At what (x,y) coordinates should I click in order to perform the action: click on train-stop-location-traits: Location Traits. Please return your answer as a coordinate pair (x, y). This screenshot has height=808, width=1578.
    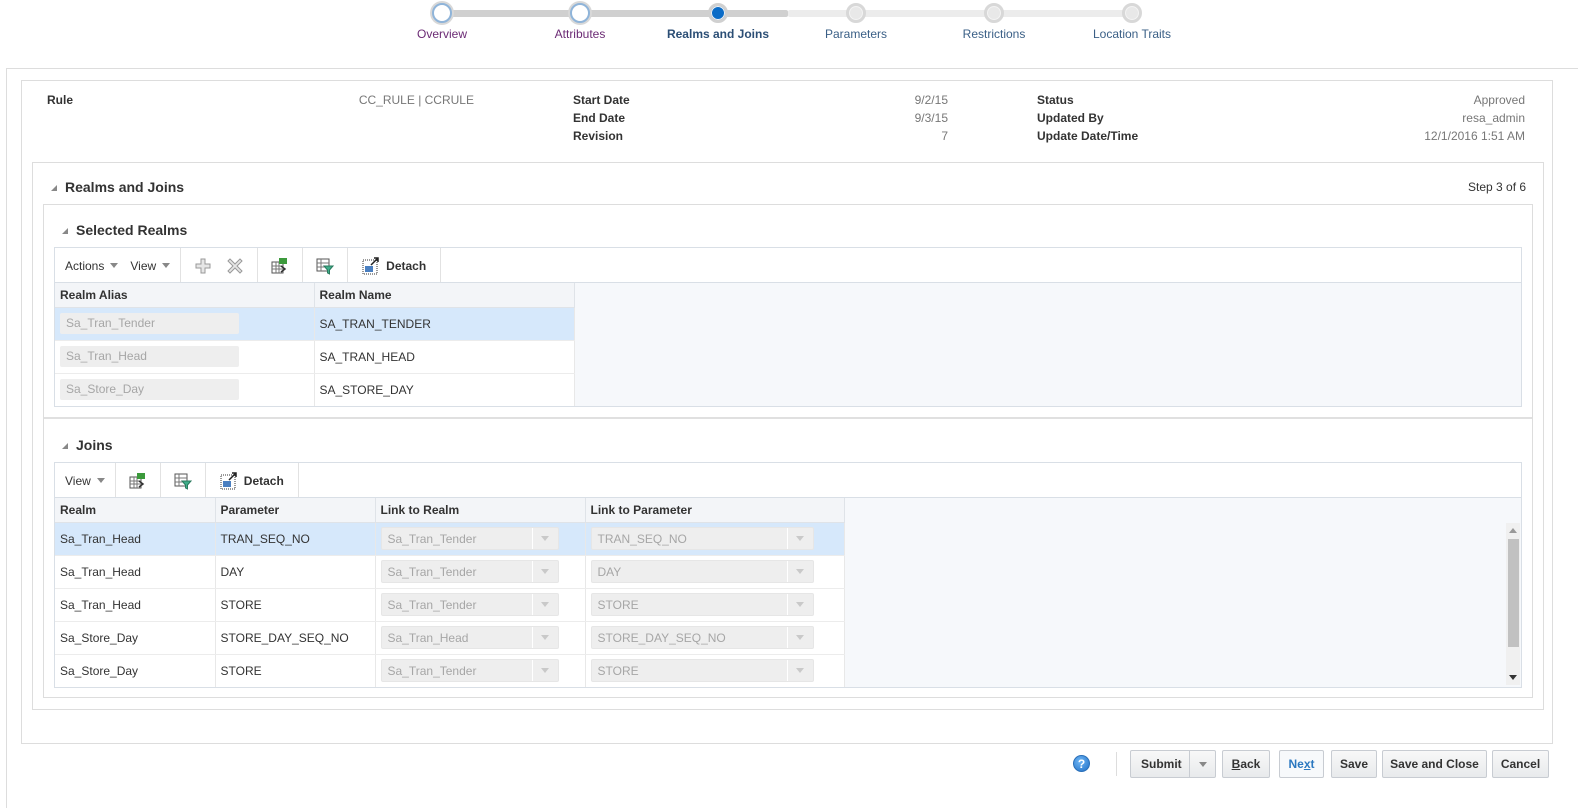
    Looking at the image, I should click on (1132, 20).